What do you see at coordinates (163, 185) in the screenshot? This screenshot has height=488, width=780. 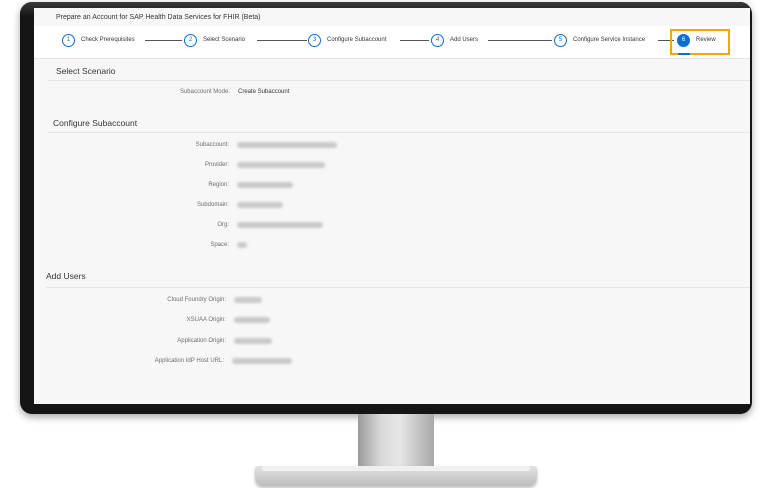 I see `field-region: Region:` at bounding box center [163, 185].